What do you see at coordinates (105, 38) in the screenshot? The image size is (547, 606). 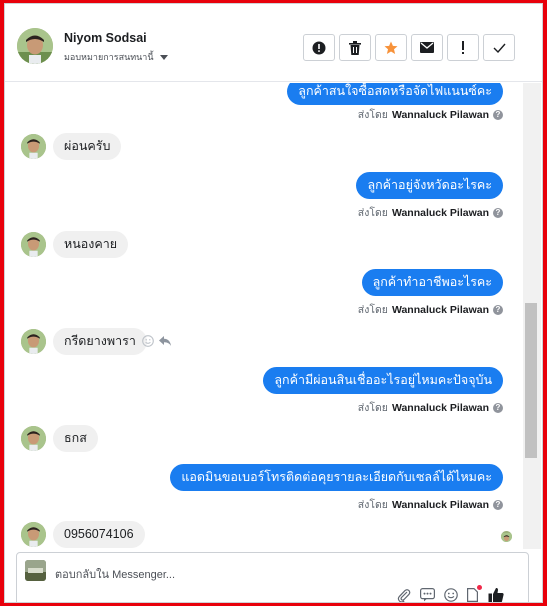 I see `contact-name: Niyom Sodsai` at bounding box center [105, 38].